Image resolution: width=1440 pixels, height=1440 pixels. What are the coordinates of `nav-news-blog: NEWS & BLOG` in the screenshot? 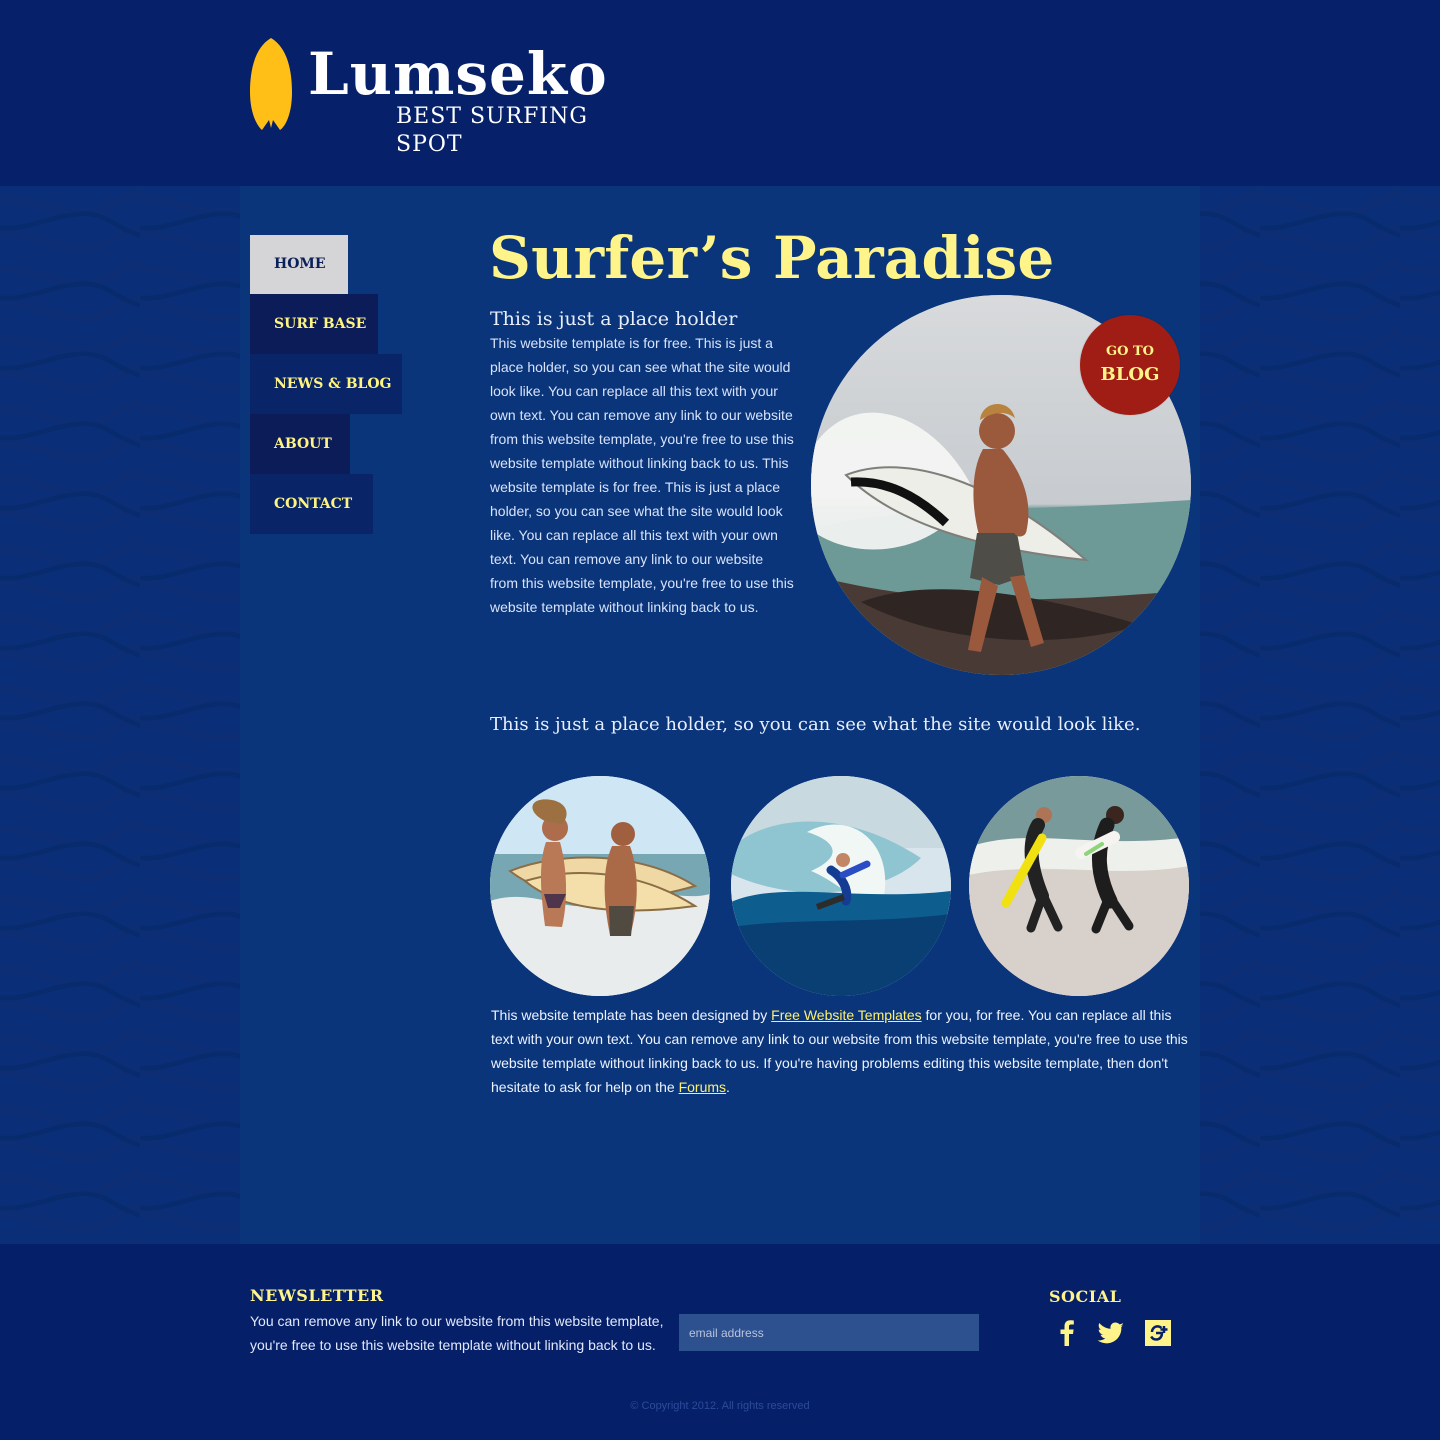 It's located at (326, 384).